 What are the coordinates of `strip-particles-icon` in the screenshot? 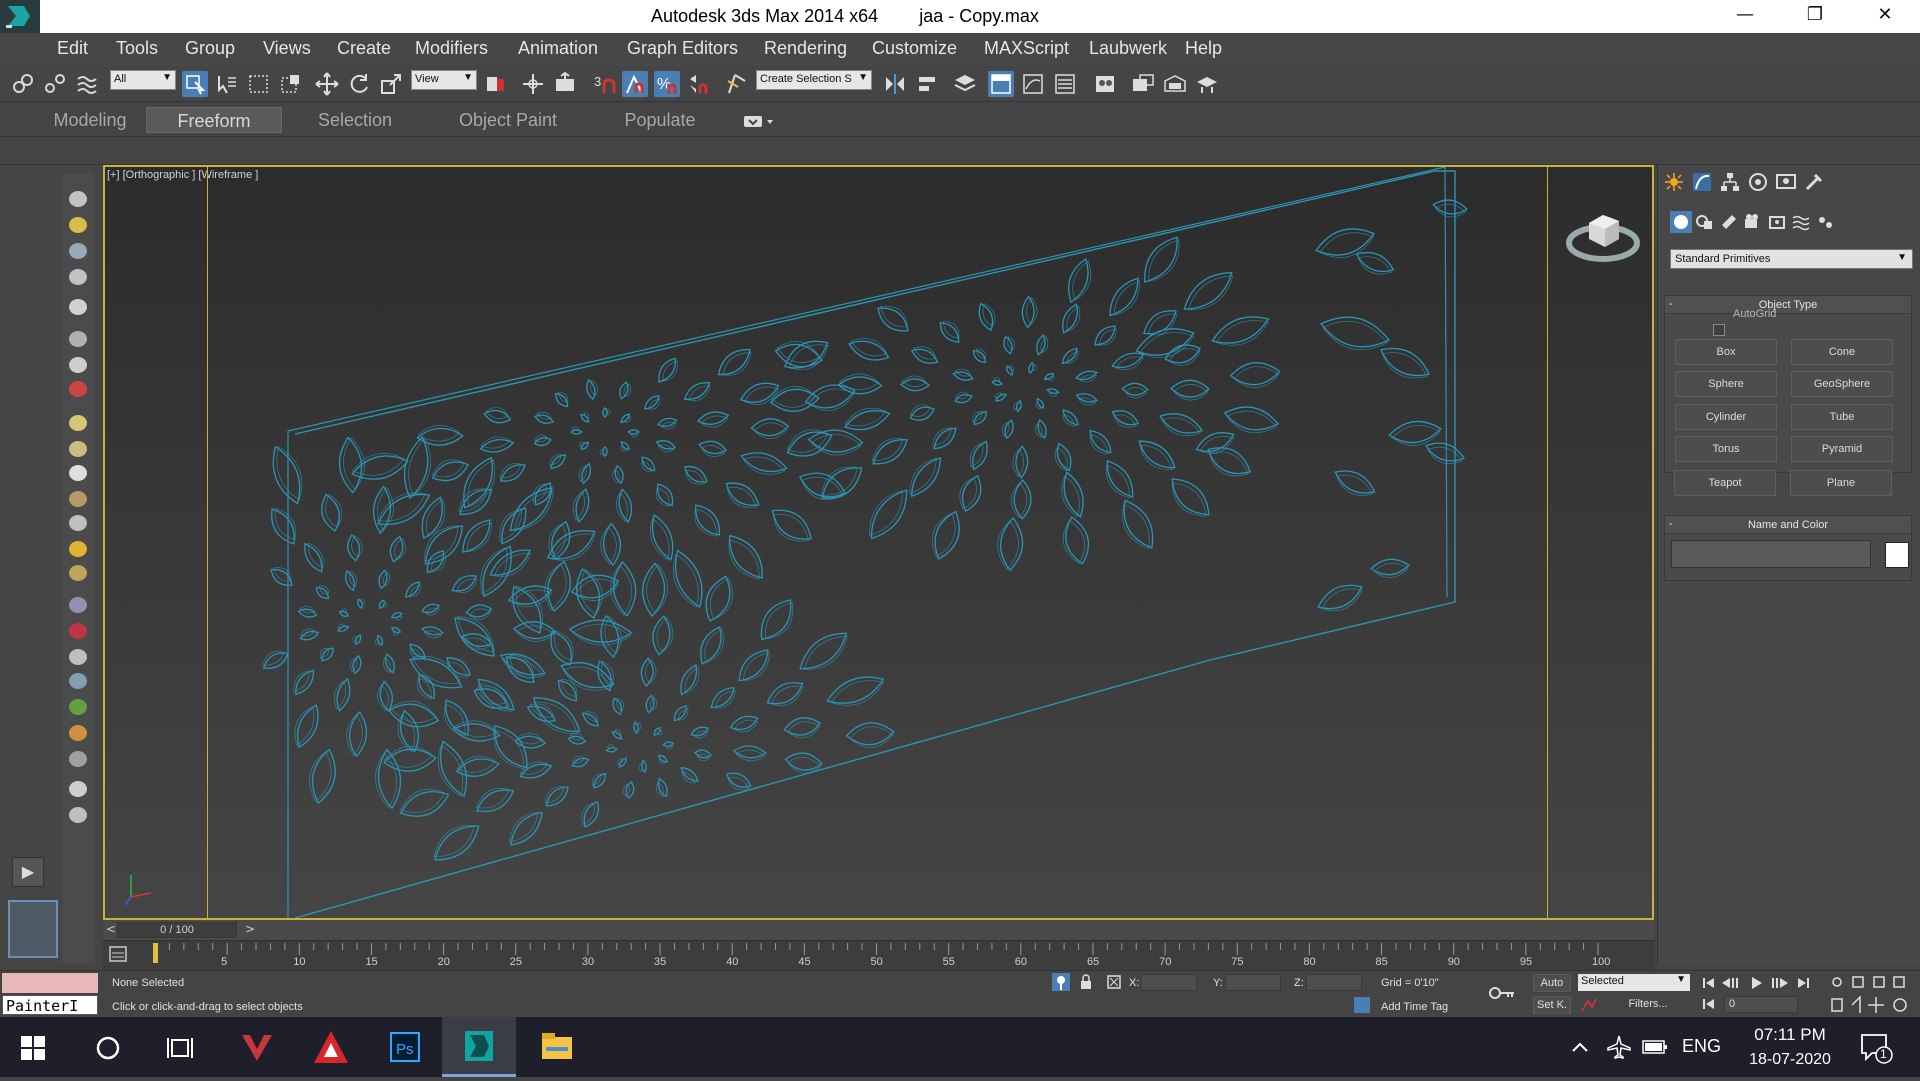 It's located at (78, 605).